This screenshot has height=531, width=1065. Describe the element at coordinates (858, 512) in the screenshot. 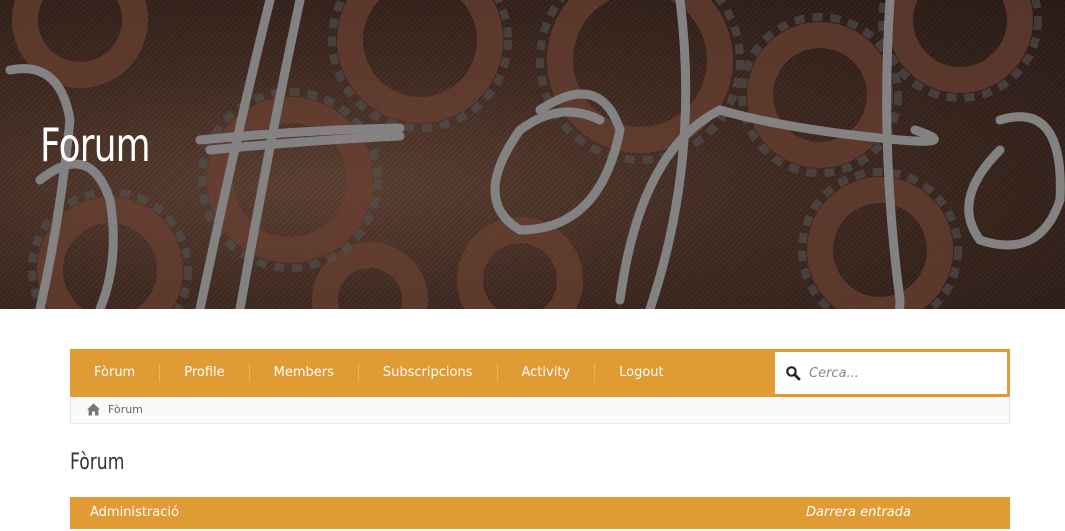

I see `last-post-column-header: Darrera entrada` at that location.